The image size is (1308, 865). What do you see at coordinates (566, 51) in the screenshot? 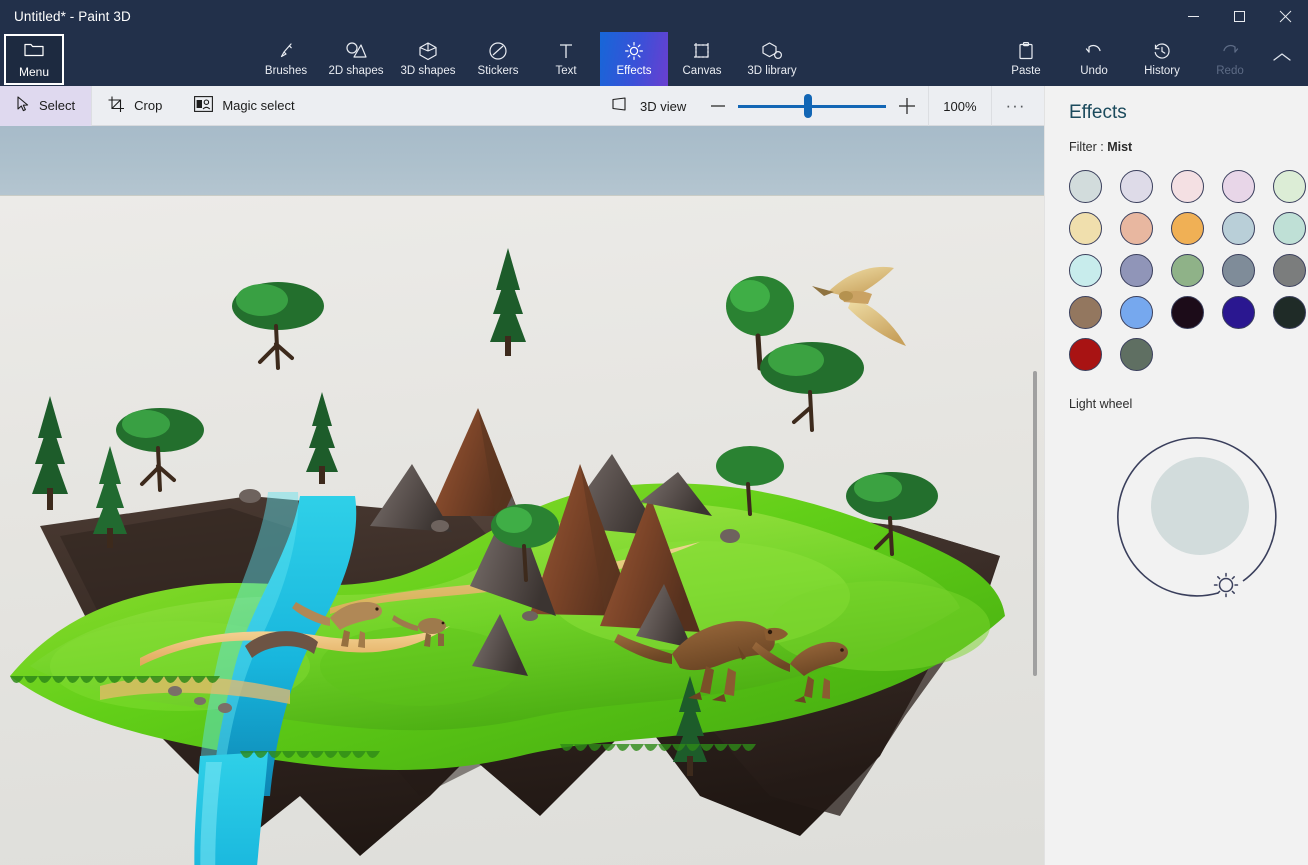
I see `text-icon` at bounding box center [566, 51].